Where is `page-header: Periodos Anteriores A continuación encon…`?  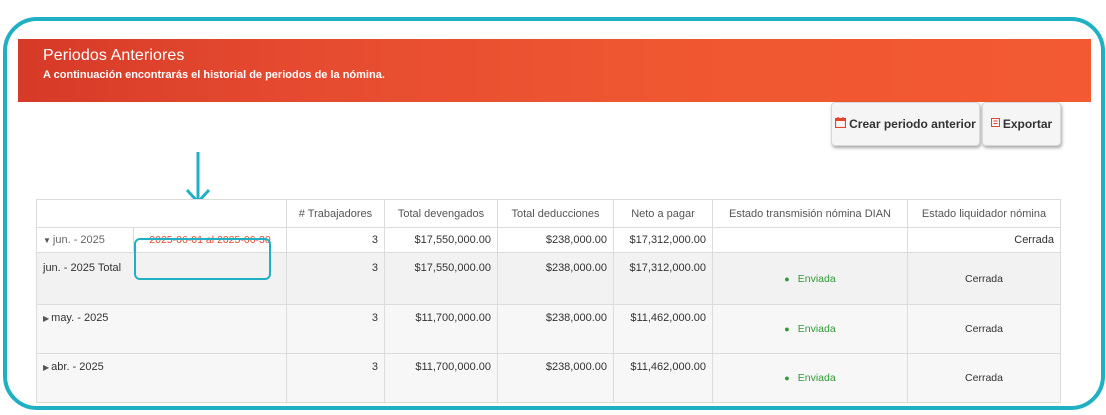
page-header: Periodos Anteriores A continuación encon… is located at coordinates (554, 70).